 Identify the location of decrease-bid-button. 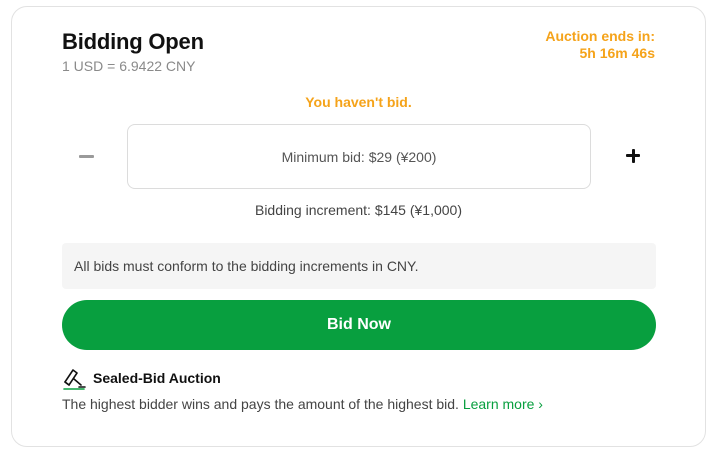
(86, 156).